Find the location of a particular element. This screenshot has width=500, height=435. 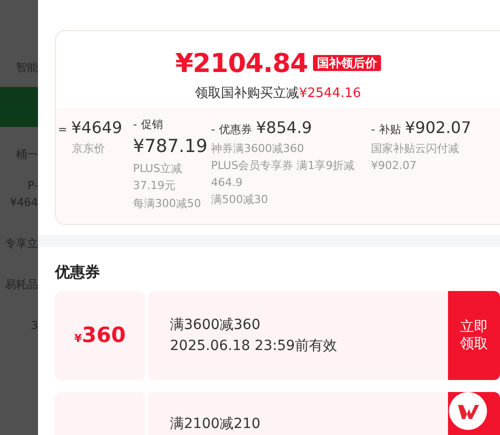

coupon-value: ¥360 is located at coordinates (100, 335).